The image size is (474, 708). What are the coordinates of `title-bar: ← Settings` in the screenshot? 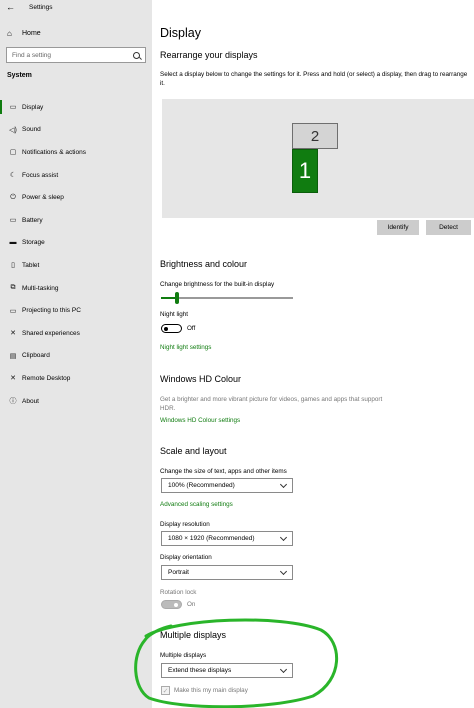 It's located at (76, 7).